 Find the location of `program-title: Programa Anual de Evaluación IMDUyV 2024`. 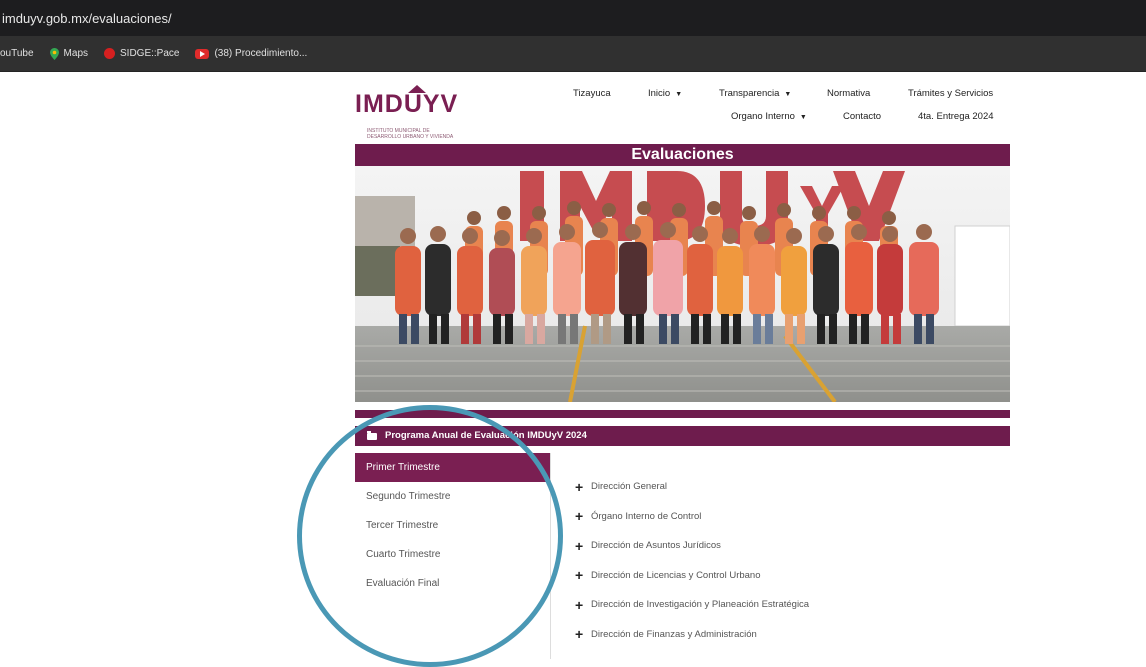

program-title: Programa Anual de Evaluación IMDUyV 2024 is located at coordinates (486, 435).